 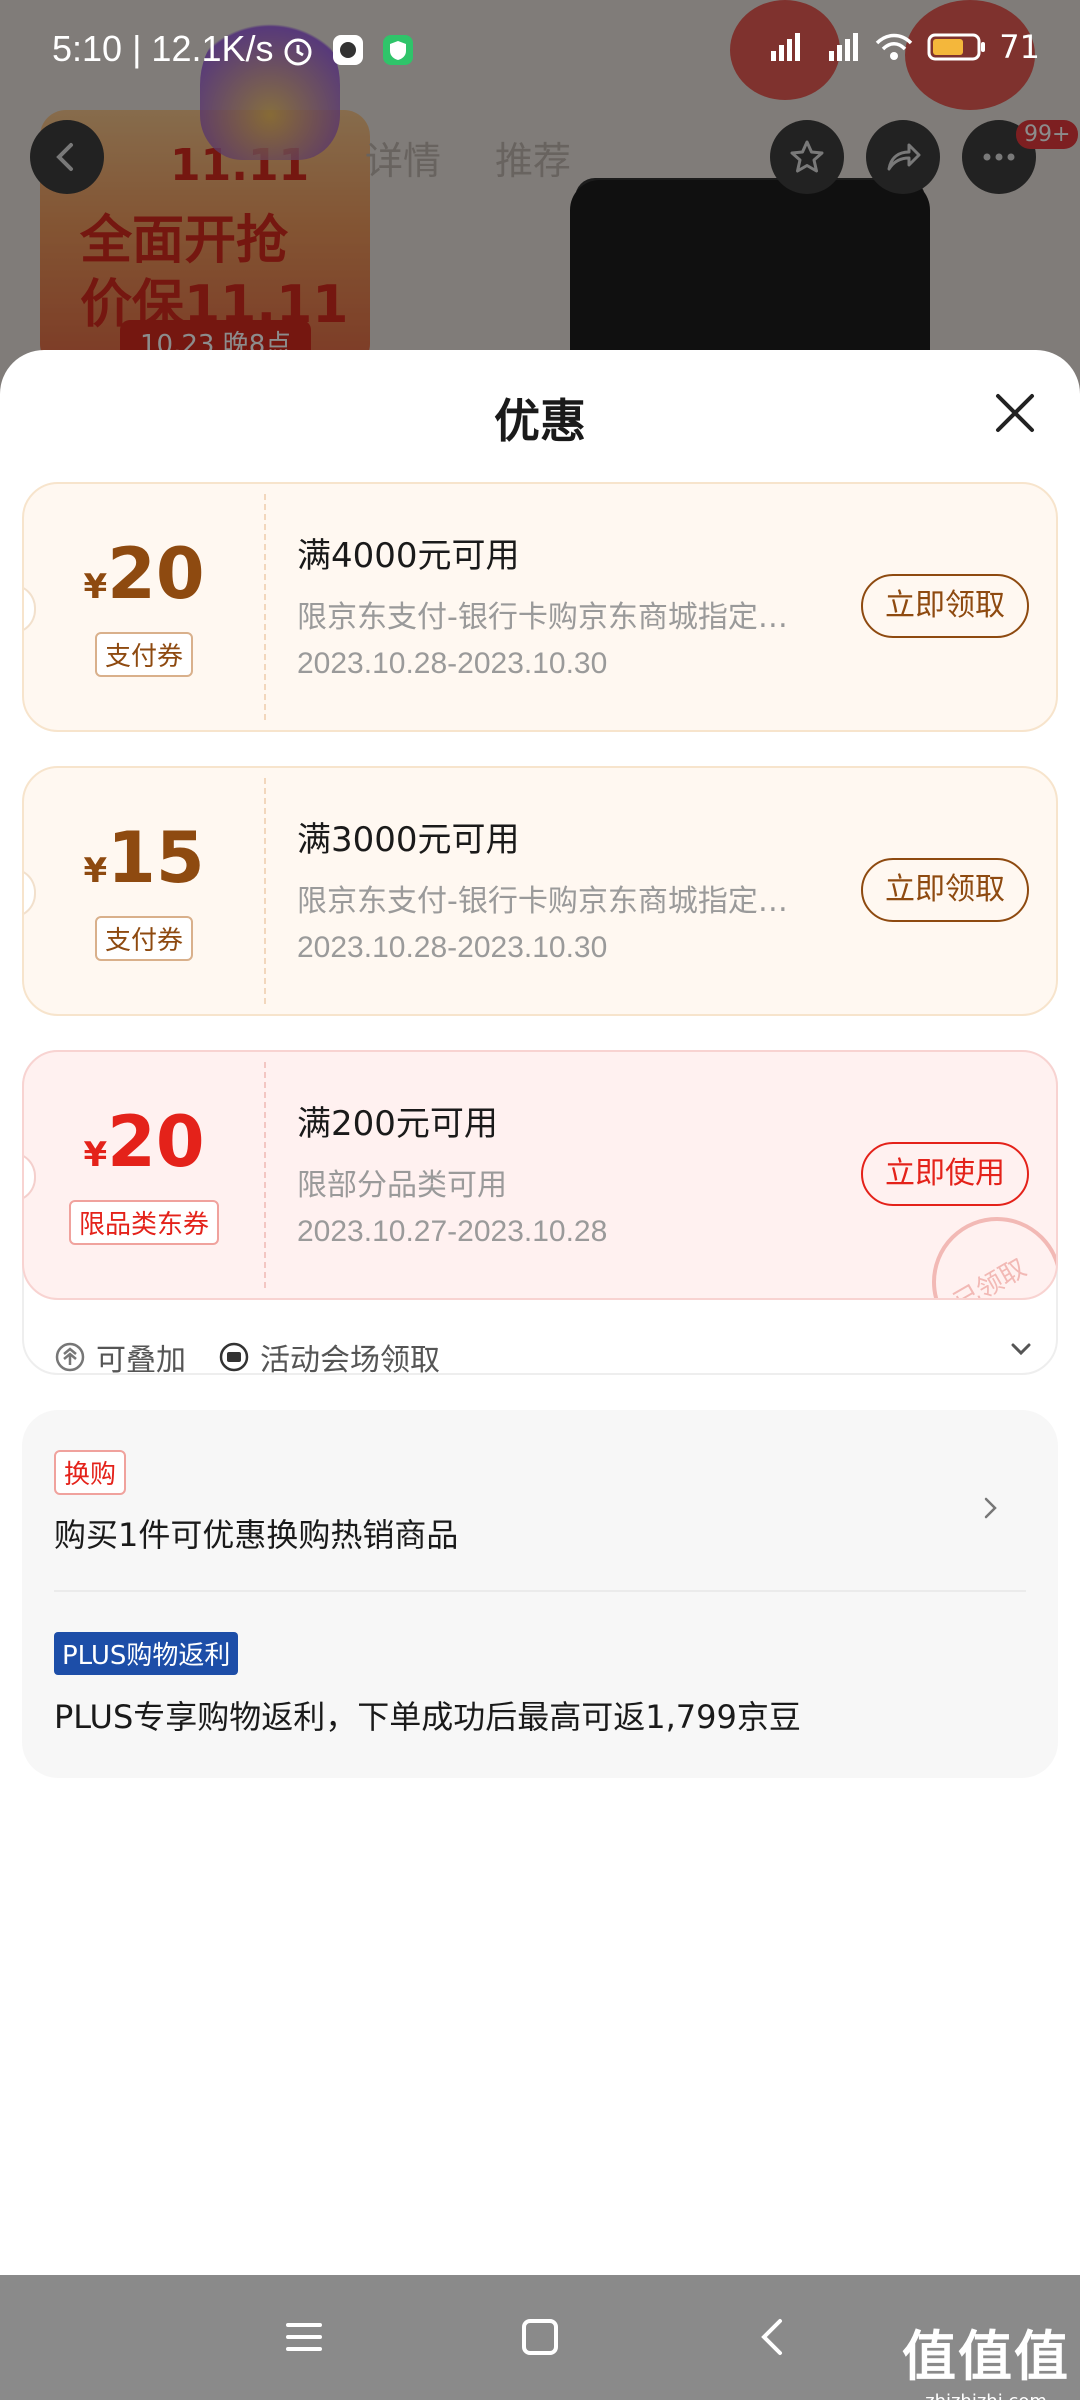 What do you see at coordinates (1021, 1349) in the screenshot?
I see `chevron-down-icon` at bounding box center [1021, 1349].